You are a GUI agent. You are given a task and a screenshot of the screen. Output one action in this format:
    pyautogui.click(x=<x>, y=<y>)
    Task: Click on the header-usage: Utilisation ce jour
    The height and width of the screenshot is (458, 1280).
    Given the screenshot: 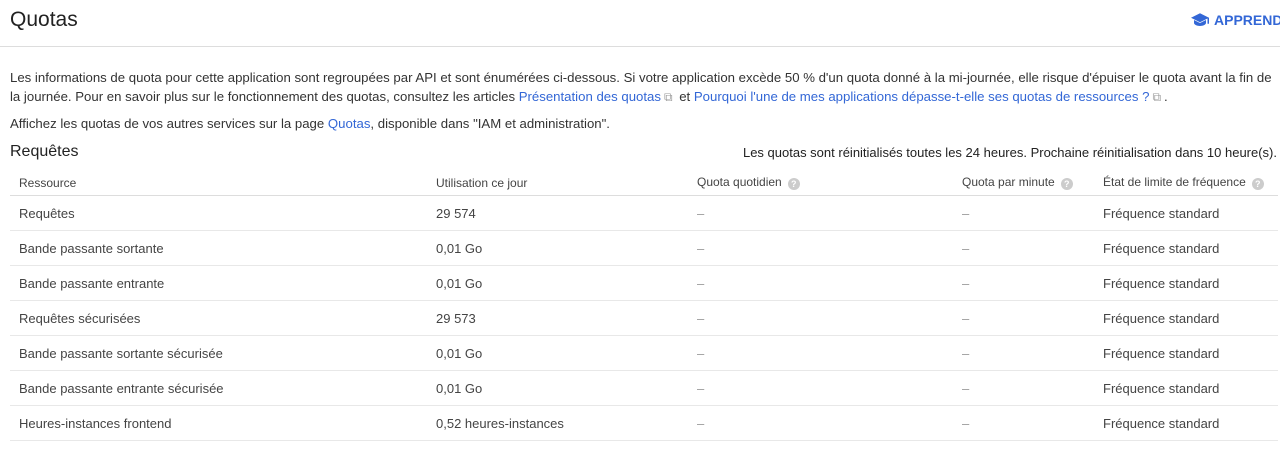 What is the action you would take?
    pyautogui.click(x=557, y=183)
    